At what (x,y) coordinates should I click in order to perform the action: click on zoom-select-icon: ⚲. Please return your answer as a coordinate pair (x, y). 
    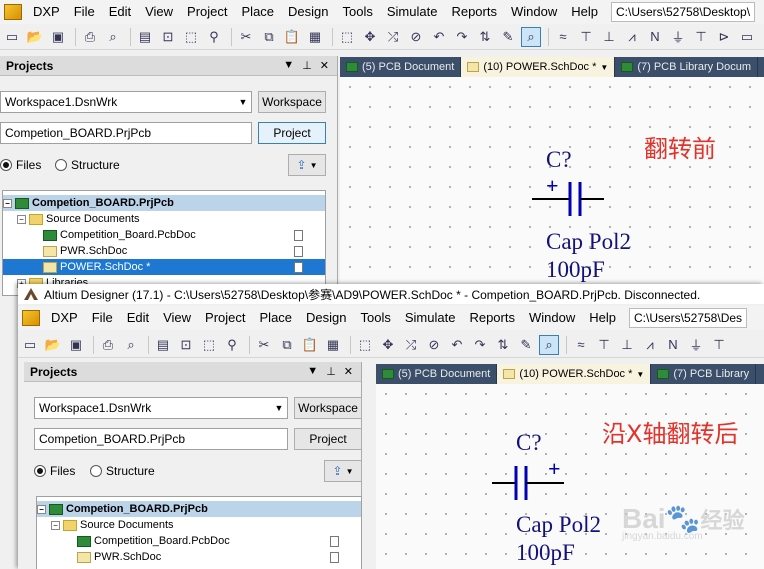
    Looking at the image, I should click on (232, 345).